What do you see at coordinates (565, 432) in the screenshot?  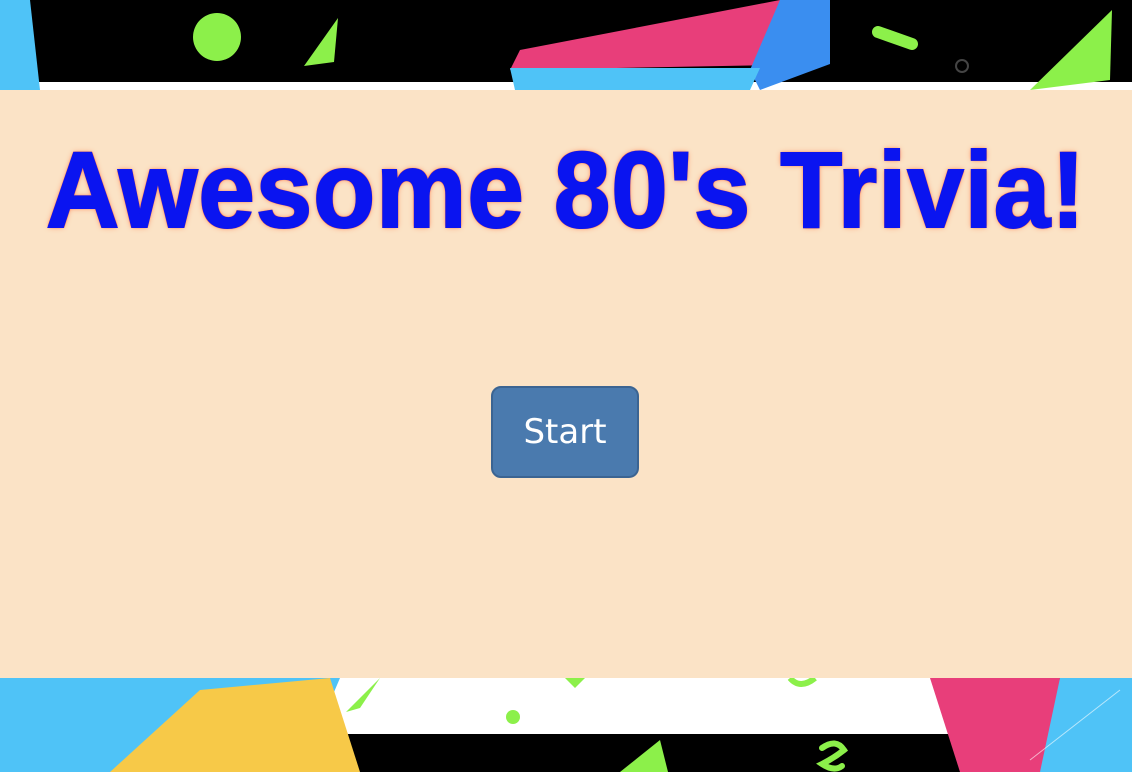 I see `start-button: Start` at bounding box center [565, 432].